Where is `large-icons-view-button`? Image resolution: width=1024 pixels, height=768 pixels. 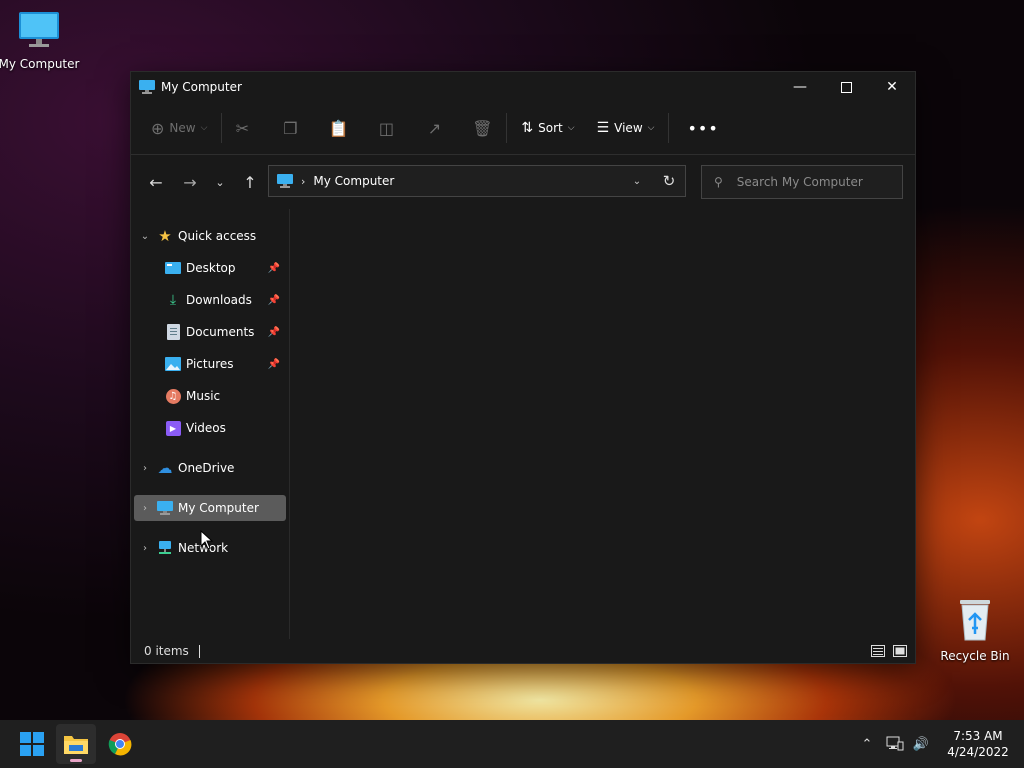
large-icons-view-button is located at coordinates (900, 651).